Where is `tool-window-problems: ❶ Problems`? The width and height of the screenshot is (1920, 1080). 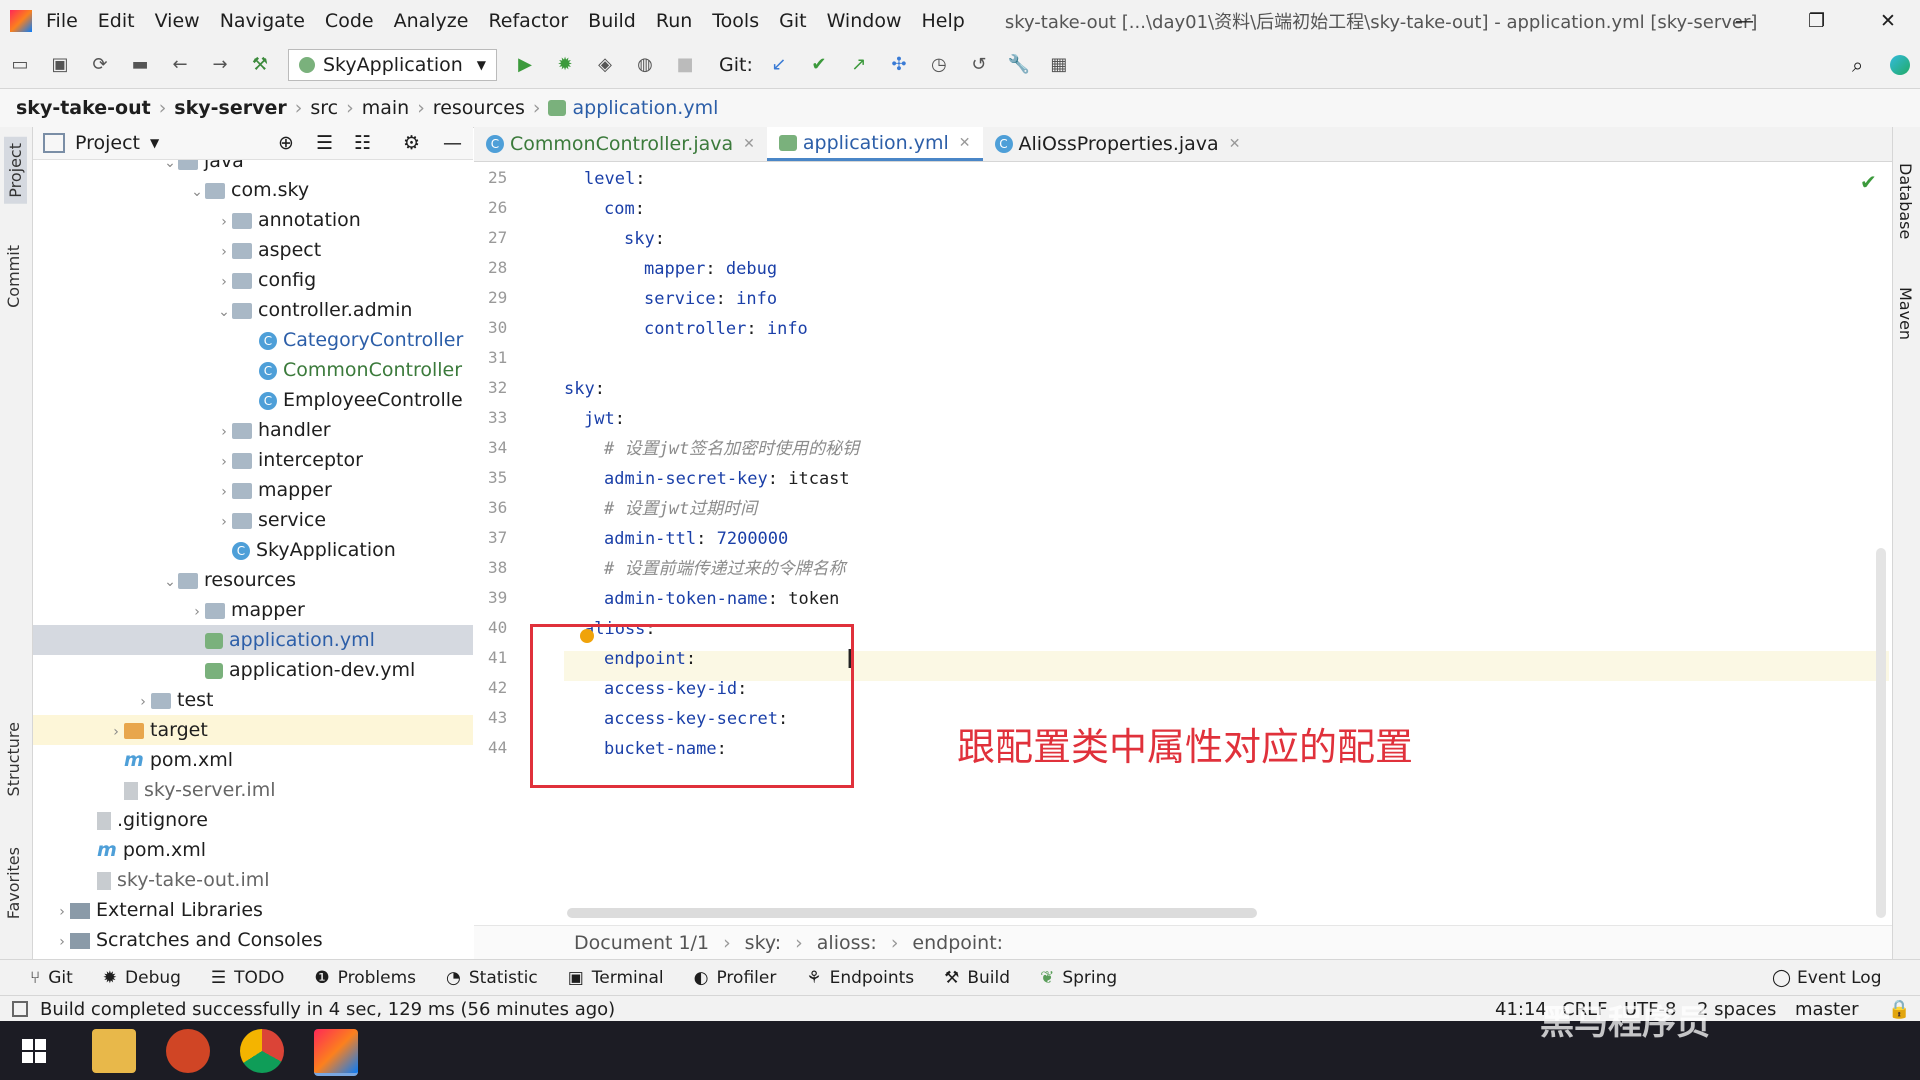
tool-window-problems: ❶ Problems is located at coordinates (365, 978).